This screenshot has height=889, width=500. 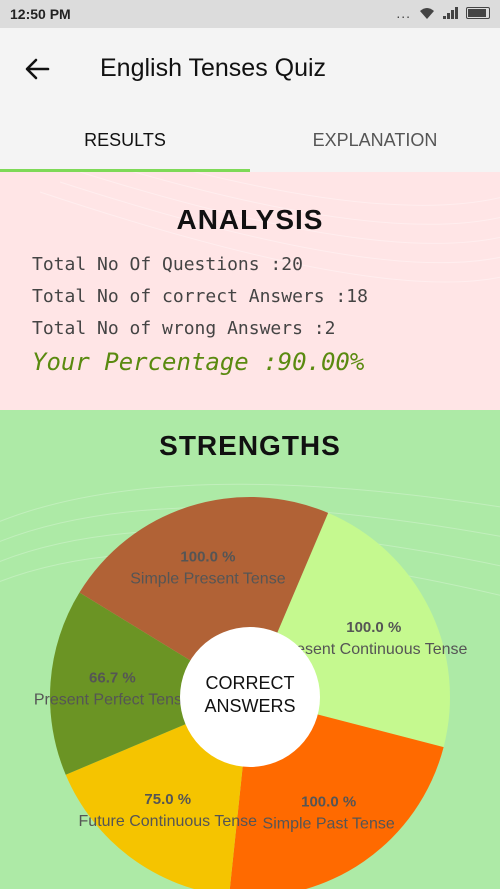 I want to click on tab-explanation: EXPLANATION, so click(x=375, y=141).